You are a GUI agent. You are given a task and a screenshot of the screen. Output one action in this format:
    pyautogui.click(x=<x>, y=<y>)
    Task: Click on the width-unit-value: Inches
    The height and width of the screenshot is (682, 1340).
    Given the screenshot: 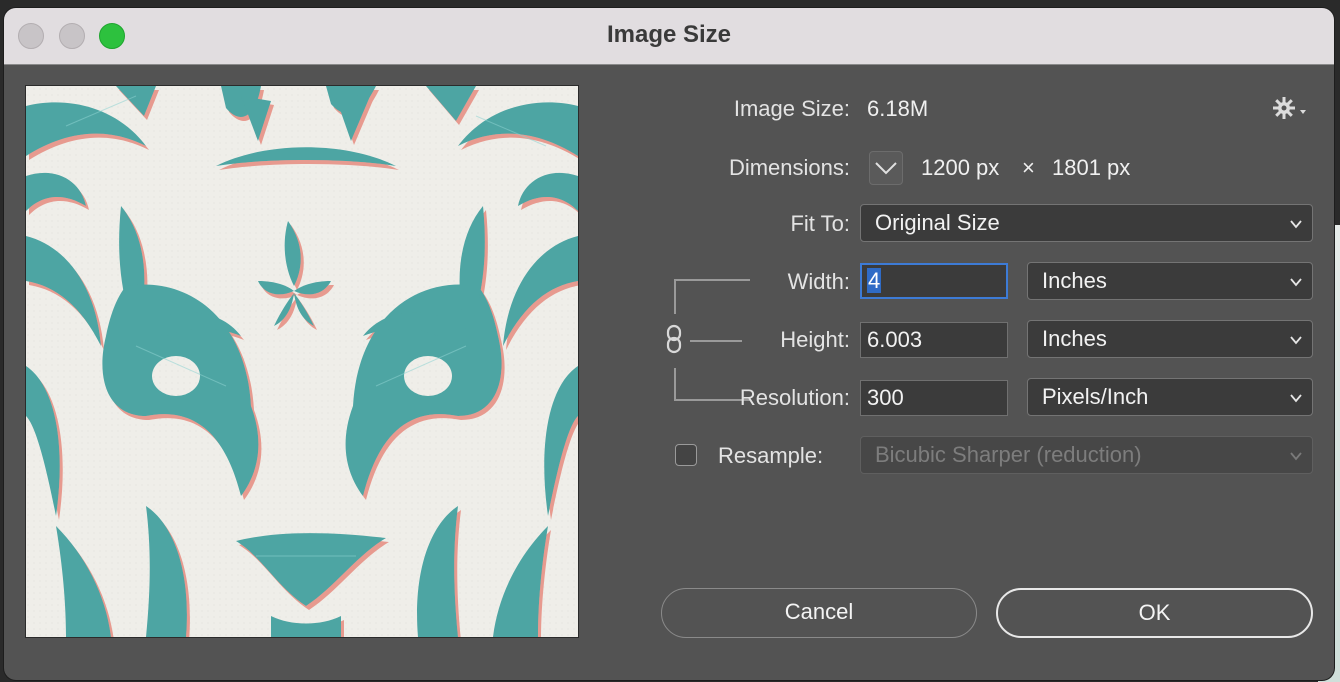 What is the action you would take?
    pyautogui.click(x=1074, y=280)
    